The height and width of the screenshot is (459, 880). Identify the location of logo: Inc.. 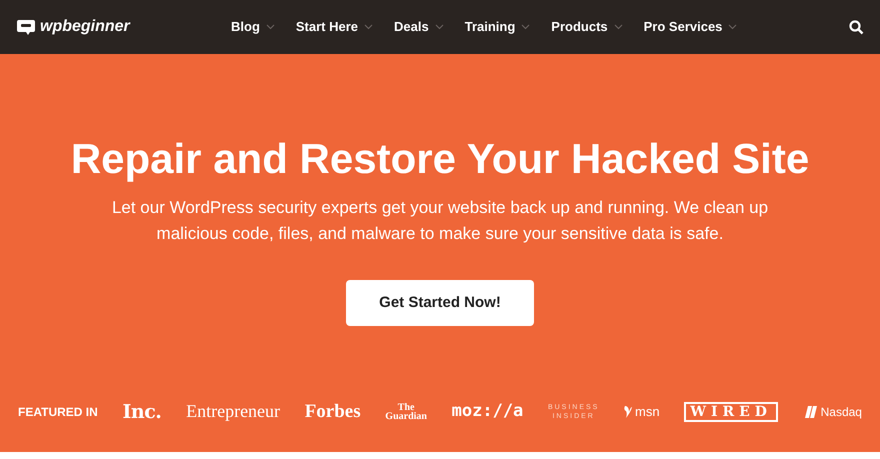
(142, 412).